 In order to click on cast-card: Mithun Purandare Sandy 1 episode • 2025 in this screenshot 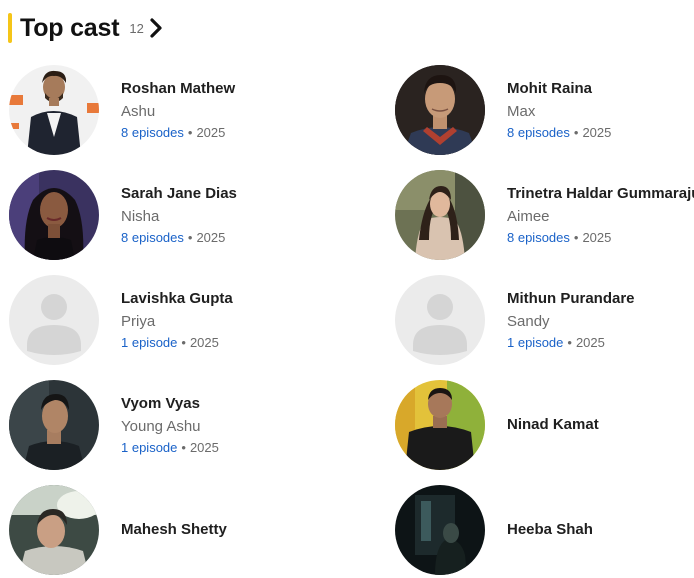, I will do `click(515, 320)`.